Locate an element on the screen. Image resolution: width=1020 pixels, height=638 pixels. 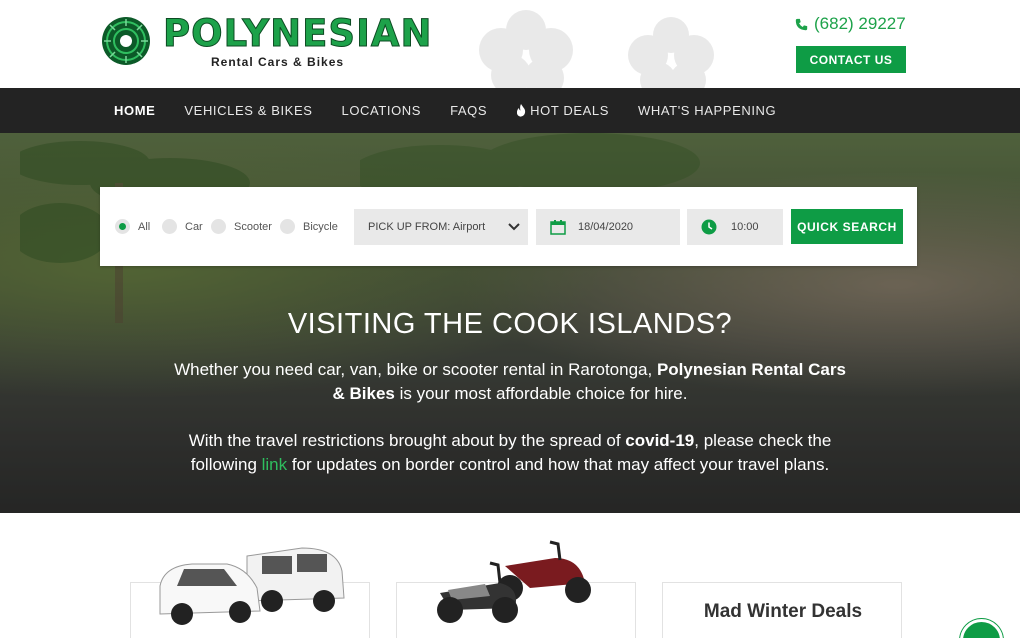
nav-item-locations: LOCATIONS is located at coordinates (382, 110).